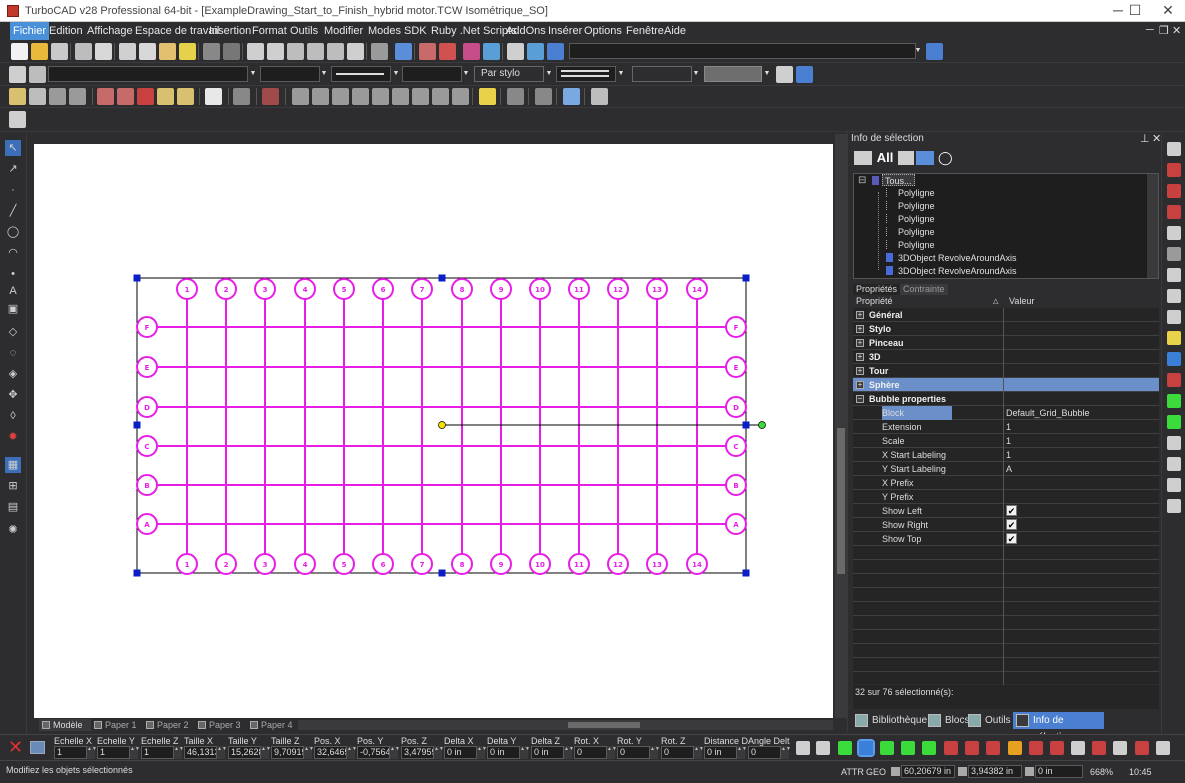 Image resolution: width=1185 pixels, height=783 pixels. What do you see at coordinates (304, 31) in the screenshot?
I see `menu-outils: Outils` at bounding box center [304, 31].